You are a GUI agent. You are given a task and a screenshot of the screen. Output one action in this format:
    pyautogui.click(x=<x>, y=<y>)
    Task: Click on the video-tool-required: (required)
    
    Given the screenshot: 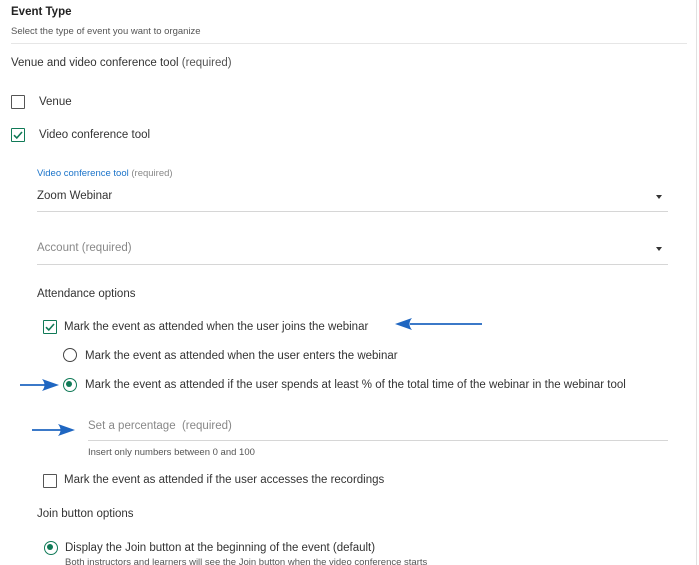 What is the action you would take?
    pyautogui.click(x=152, y=173)
    